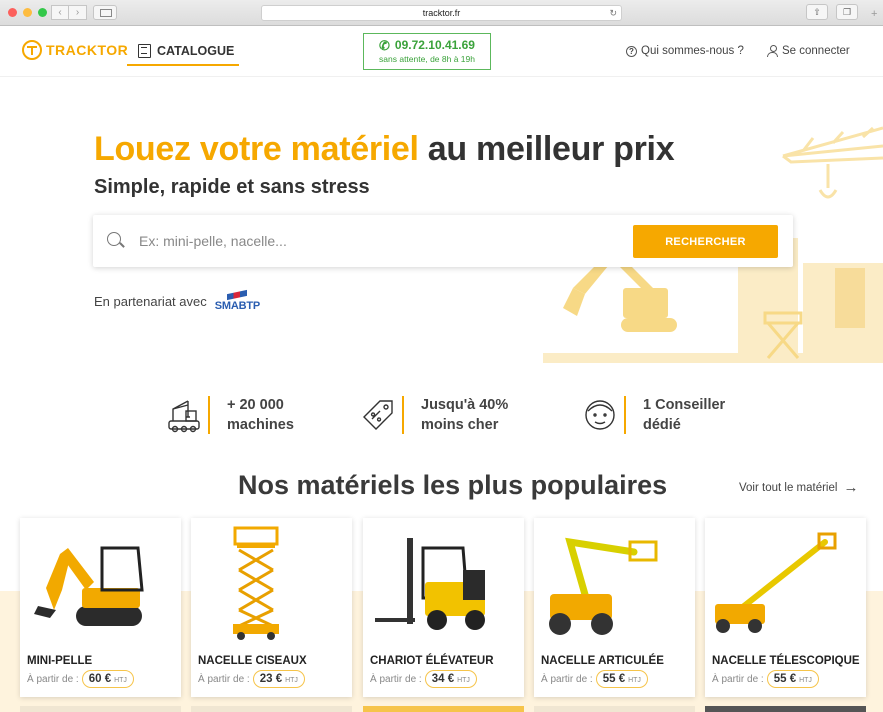 This screenshot has height=712, width=883. What do you see at coordinates (464, 415) in the screenshot?
I see `feature-text: Jusqu'à 40% moins cher` at bounding box center [464, 415].